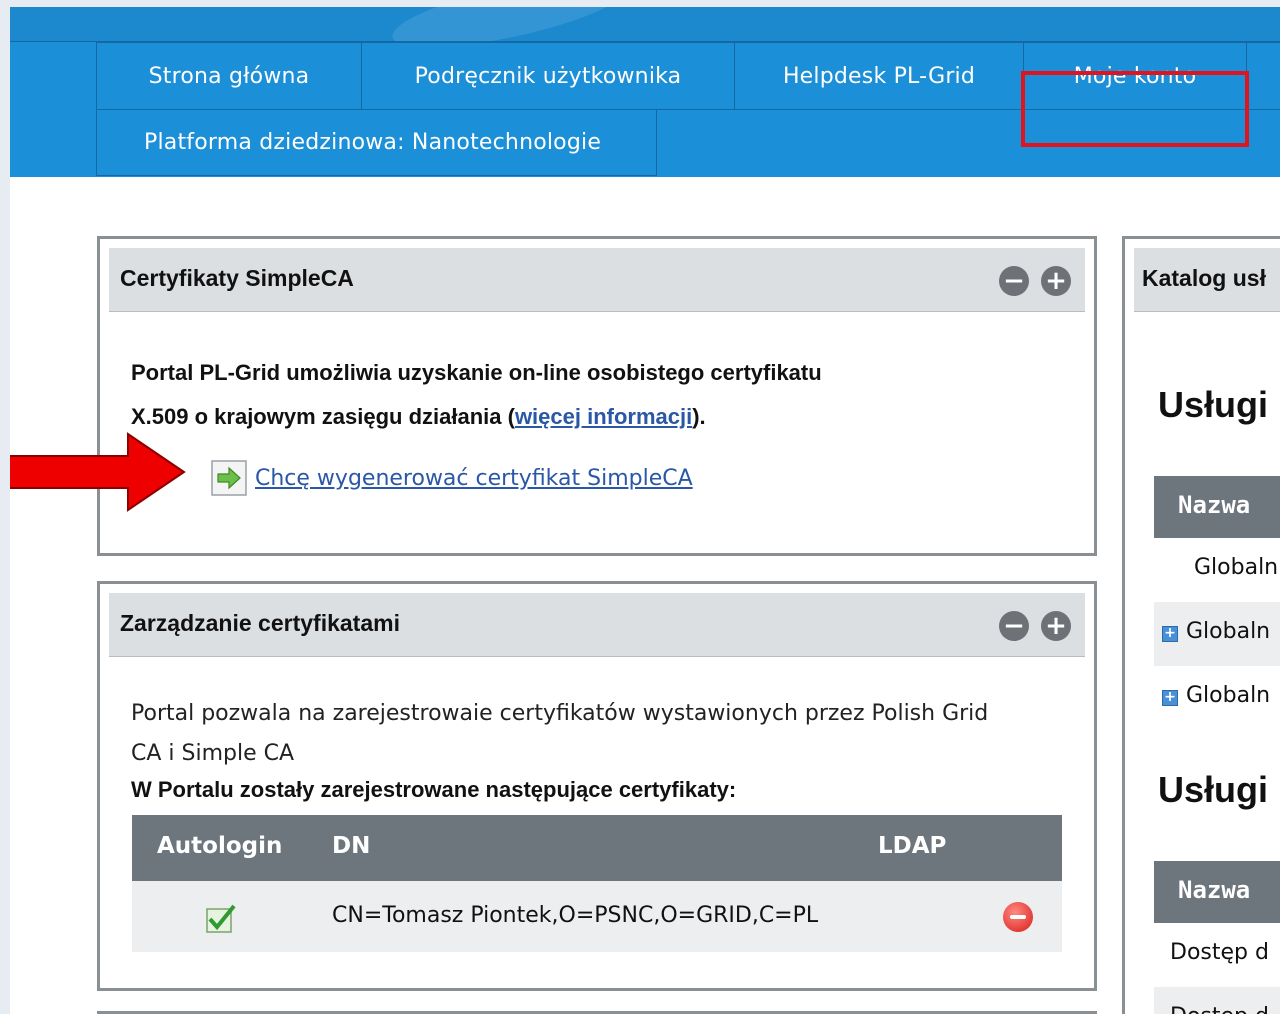 The height and width of the screenshot is (1014, 1280). I want to click on intro-text: X.509 o krajowym zasięgu działania (, so click(323, 416).